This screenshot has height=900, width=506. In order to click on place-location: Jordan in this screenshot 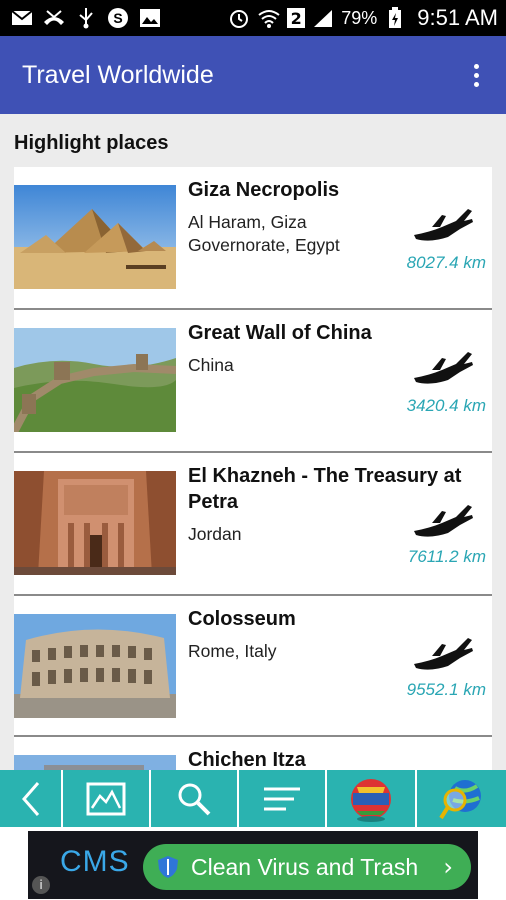, I will do `click(215, 534)`.